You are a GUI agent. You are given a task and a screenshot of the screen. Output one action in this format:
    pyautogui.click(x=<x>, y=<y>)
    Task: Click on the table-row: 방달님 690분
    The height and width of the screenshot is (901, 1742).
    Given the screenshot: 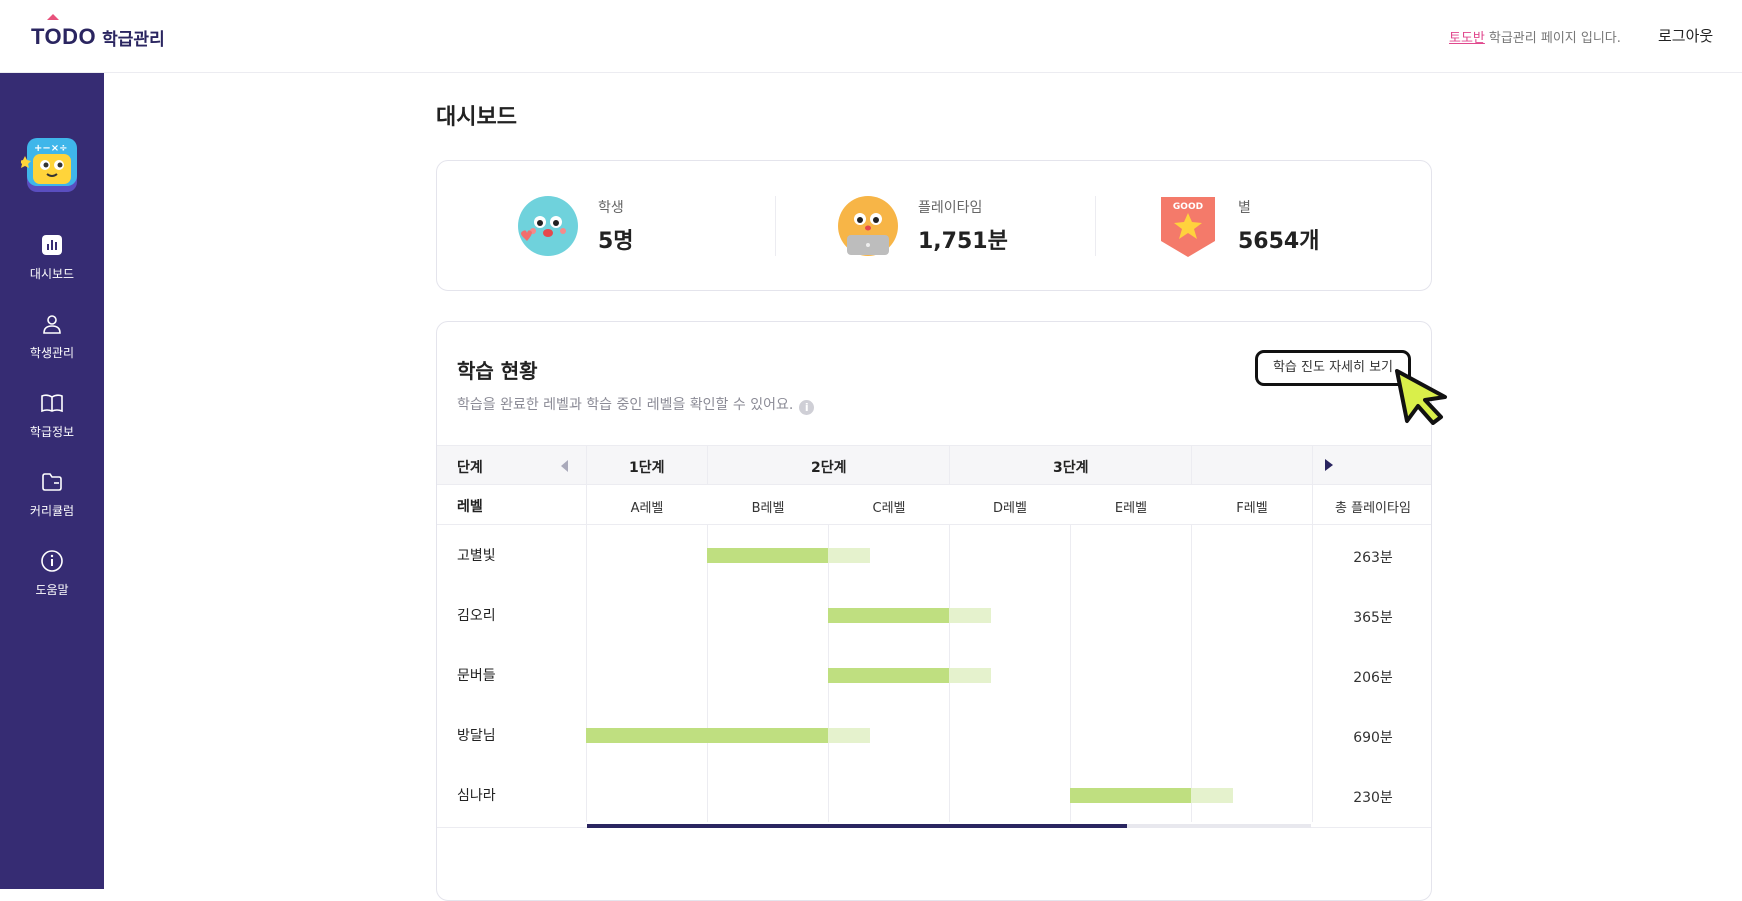 What is the action you would take?
    pyautogui.click(x=934, y=735)
    